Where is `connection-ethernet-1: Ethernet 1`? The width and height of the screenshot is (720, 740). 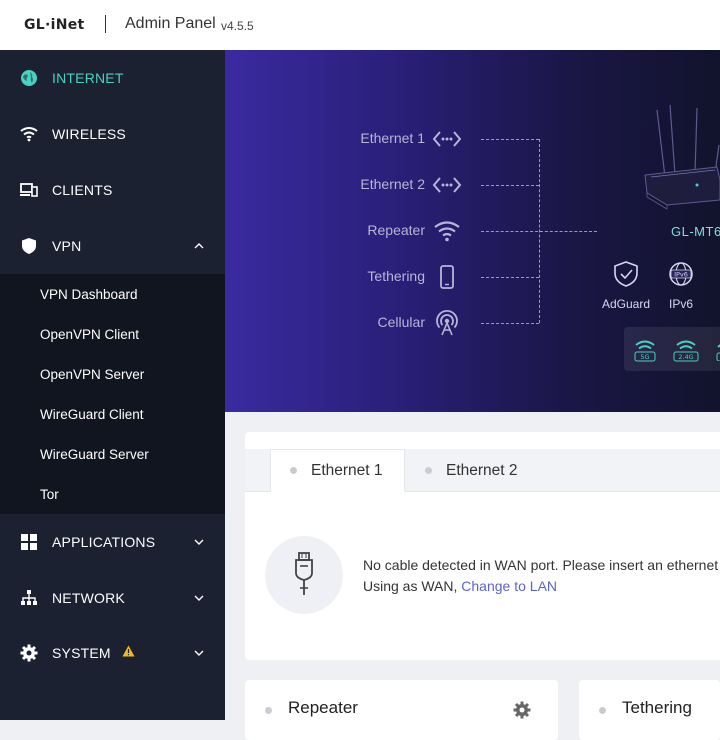 connection-ethernet-1: Ethernet 1 is located at coordinates (375, 139).